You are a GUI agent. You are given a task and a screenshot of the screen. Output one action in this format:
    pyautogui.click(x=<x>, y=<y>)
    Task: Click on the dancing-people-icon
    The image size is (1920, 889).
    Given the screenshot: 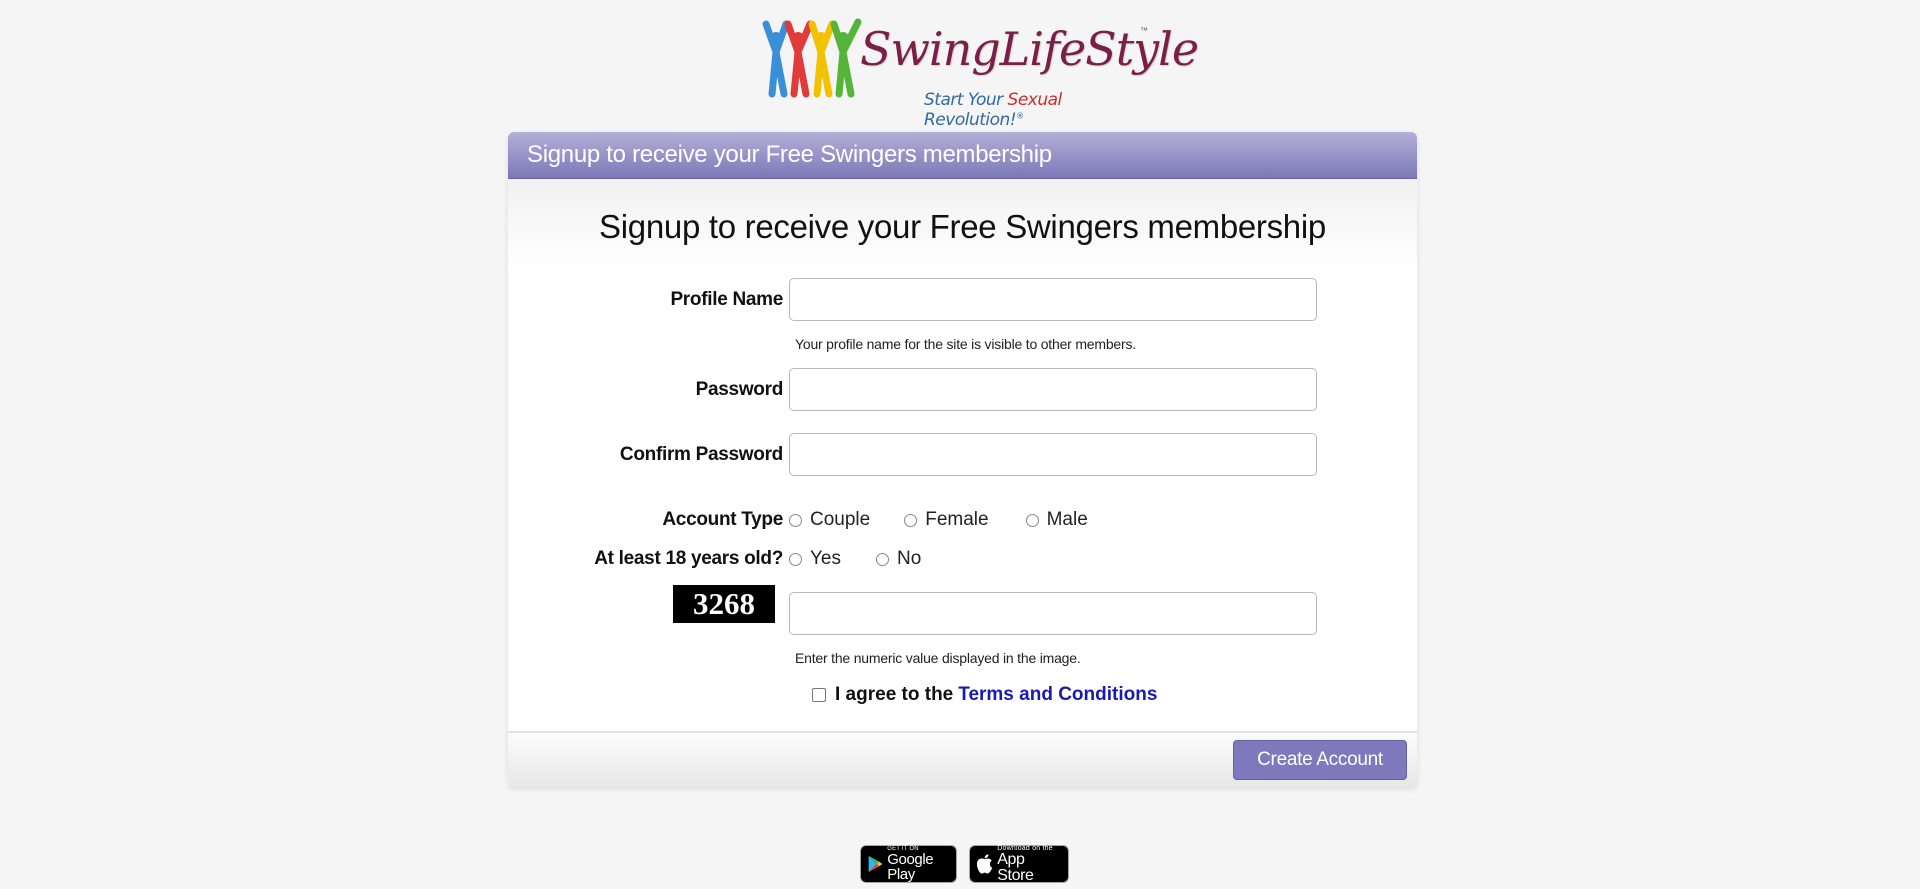 What is the action you would take?
    pyautogui.click(x=812, y=58)
    